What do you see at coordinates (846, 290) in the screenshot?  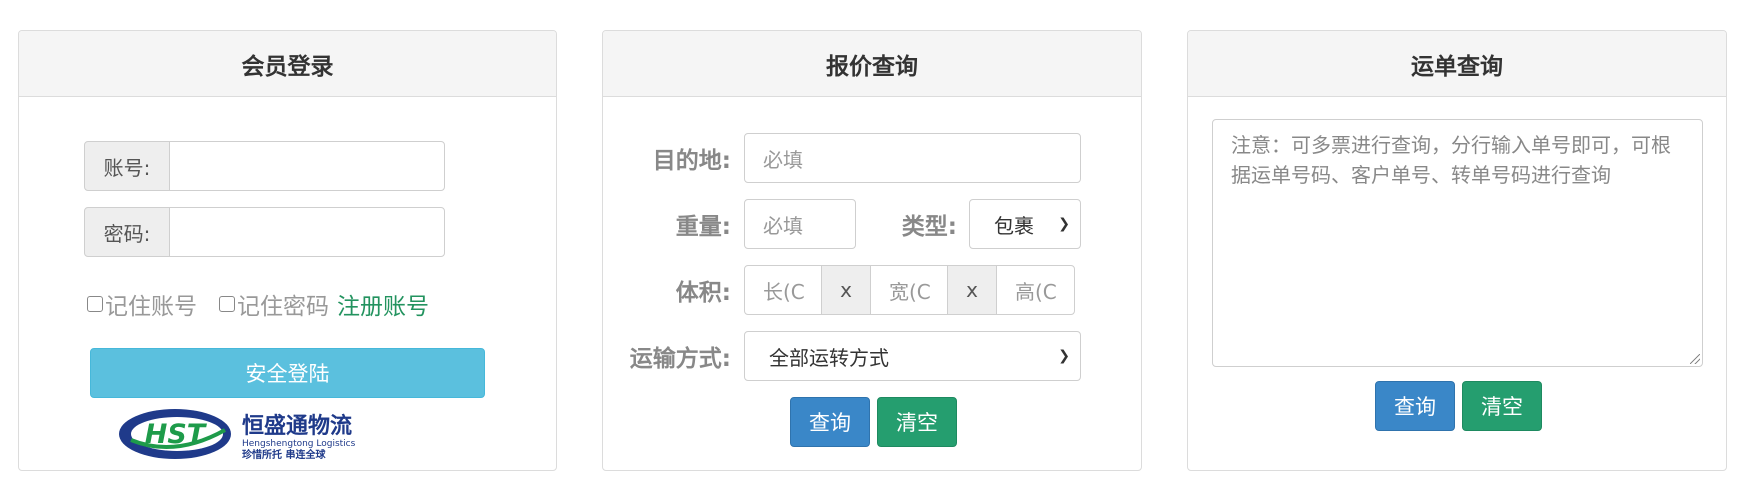 I see `times-sign-1: x` at bounding box center [846, 290].